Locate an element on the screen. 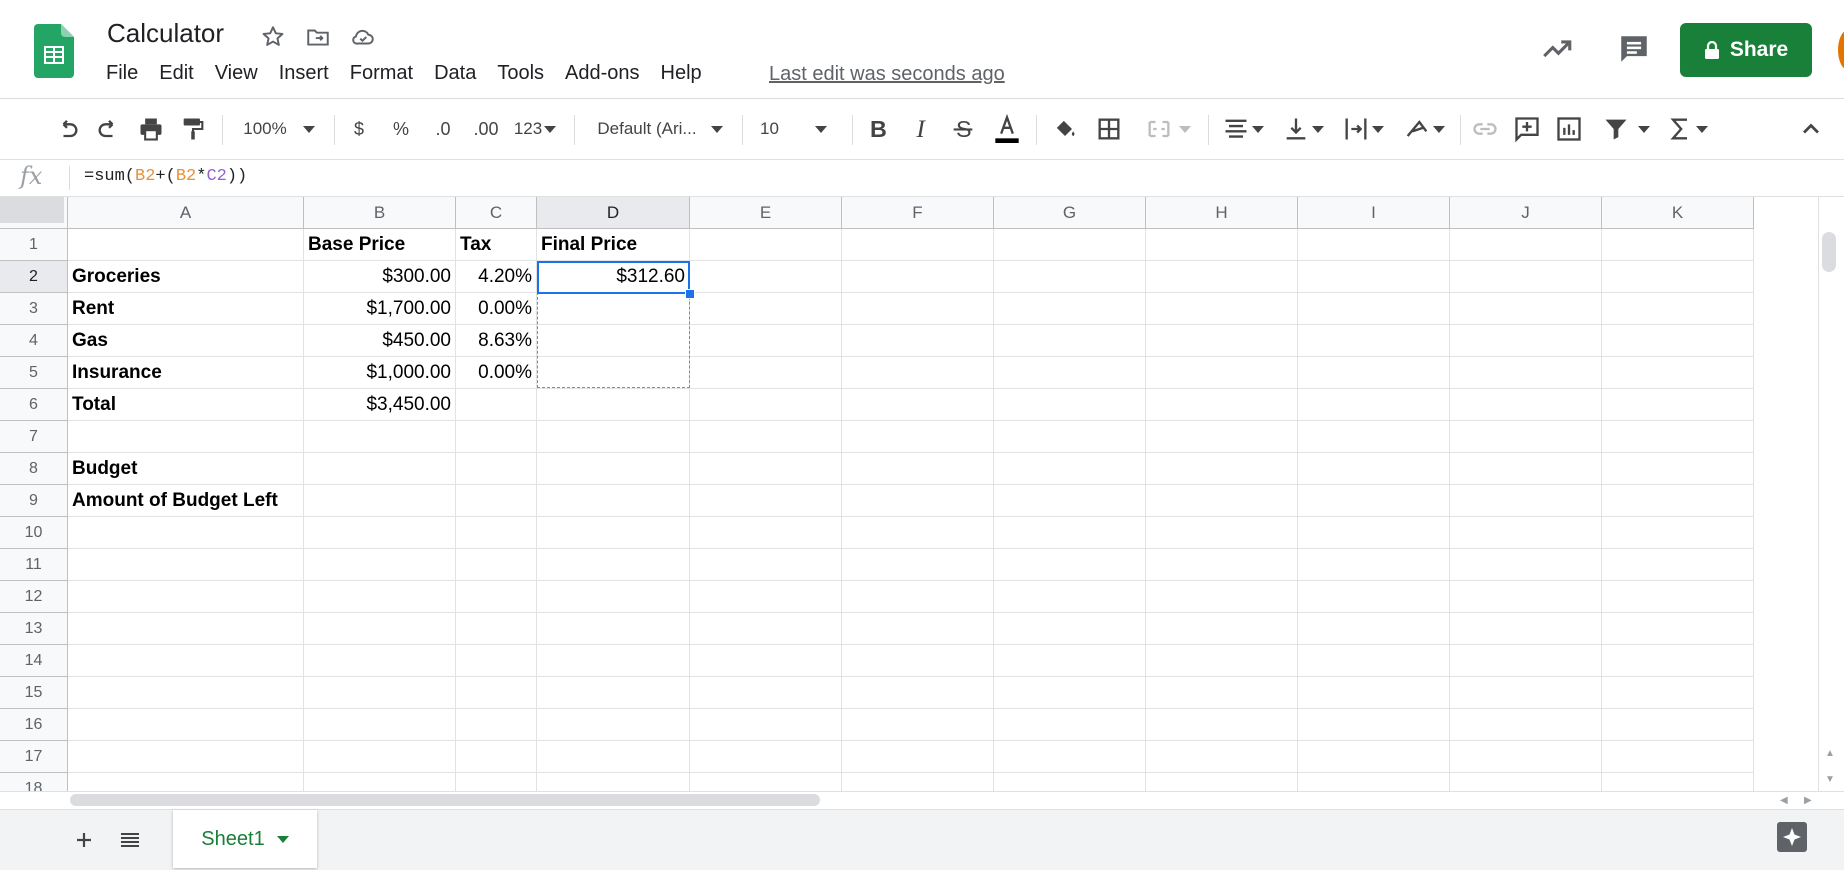  cell-d10 is located at coordinates (613, 533).